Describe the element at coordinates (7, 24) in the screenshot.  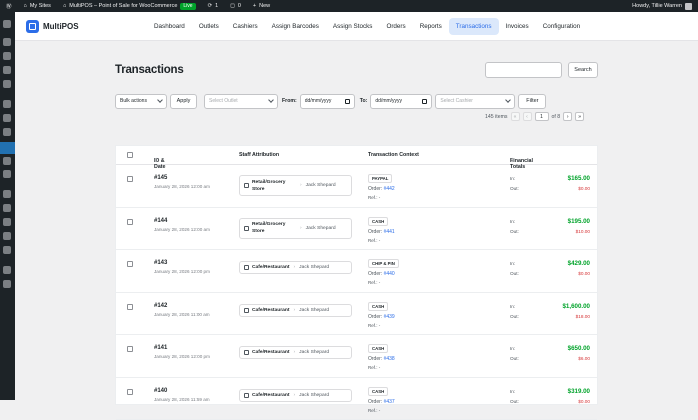
I see `dashboard-icon` at that location.